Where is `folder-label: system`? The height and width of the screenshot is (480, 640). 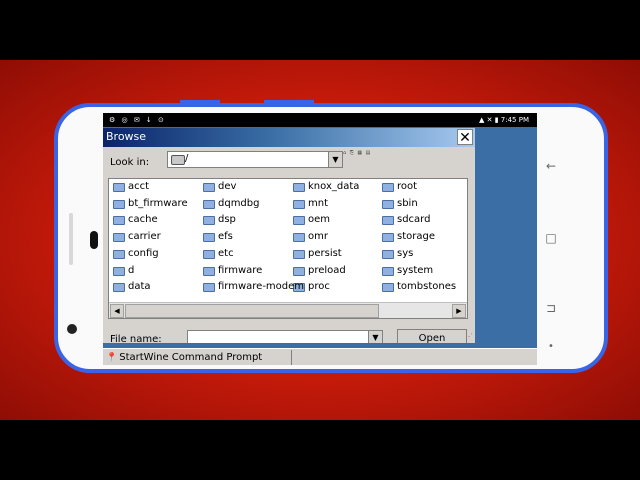
folder-label: system is located at coordinates (415, 270).